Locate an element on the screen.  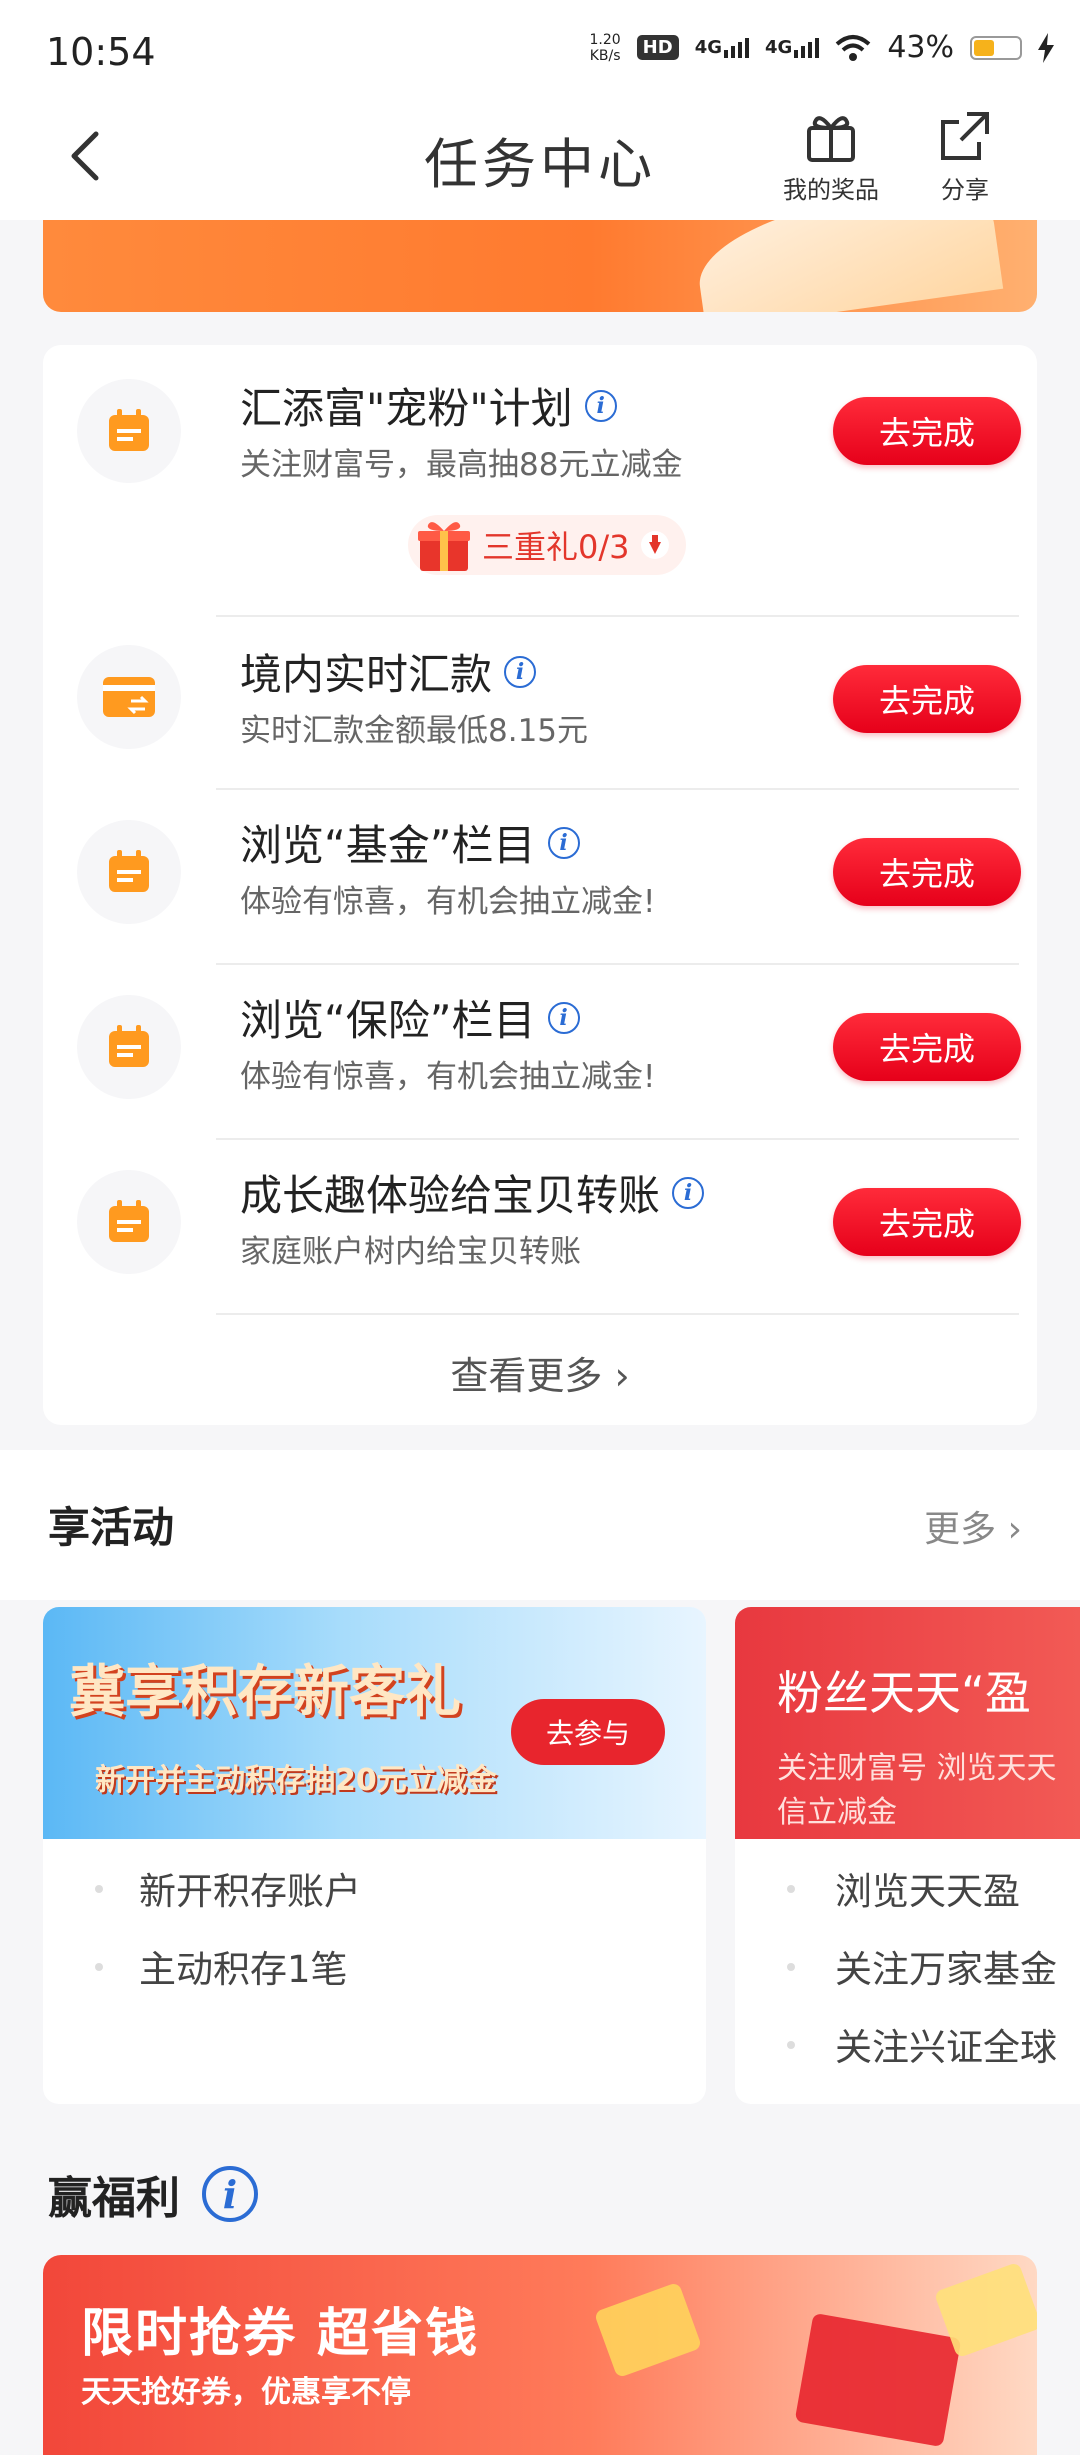
task-title: 成长趣体验给宝贝转账 i is located at coordinates (472, 1192).